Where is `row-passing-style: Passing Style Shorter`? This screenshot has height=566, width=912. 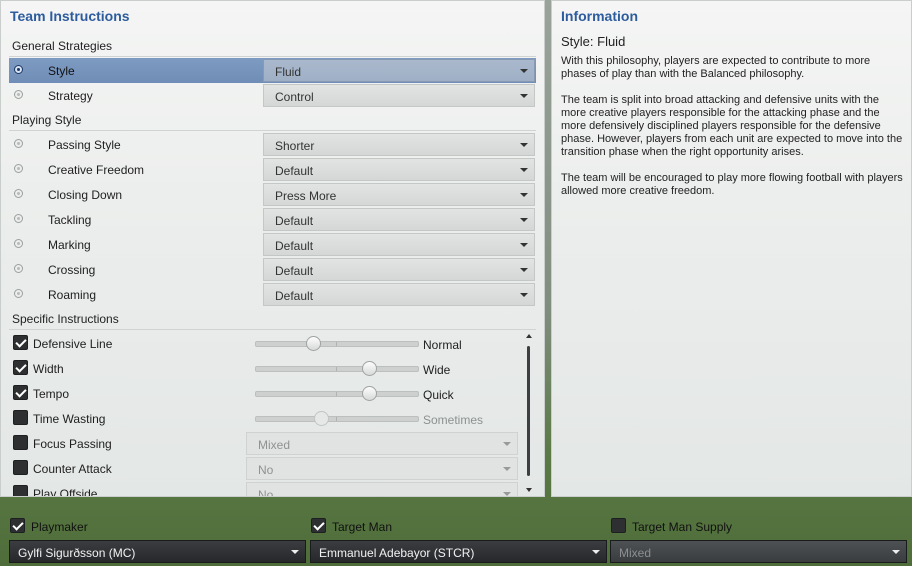 row-passing-style: Passing Style Shorter is located at coordinates (272, 144).